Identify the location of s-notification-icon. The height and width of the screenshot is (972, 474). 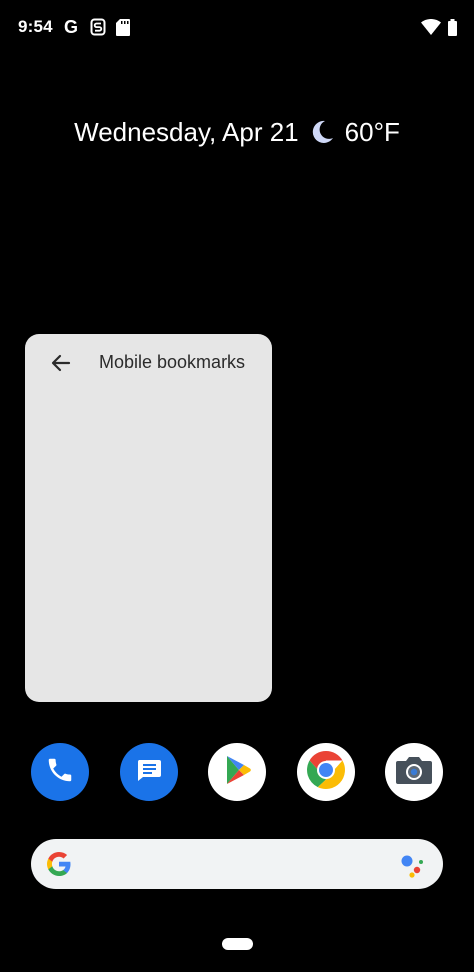
(98, 27).